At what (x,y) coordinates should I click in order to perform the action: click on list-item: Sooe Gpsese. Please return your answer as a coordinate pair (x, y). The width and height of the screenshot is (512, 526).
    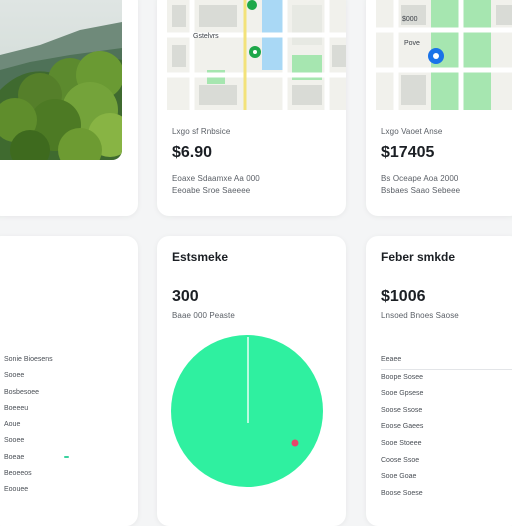
    Looking at the image, I should click on (446, 394).